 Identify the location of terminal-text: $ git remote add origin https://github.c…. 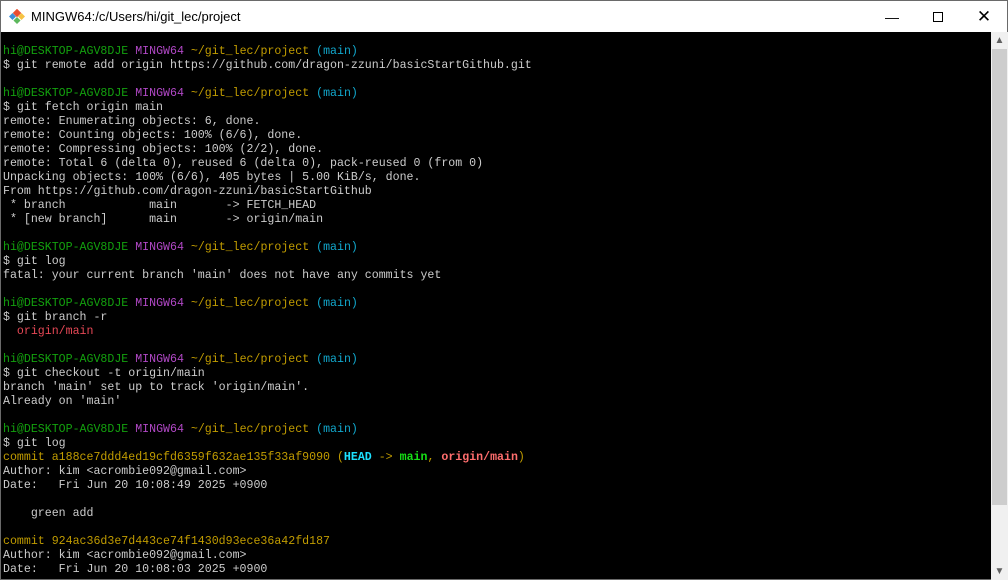
(267, 65).